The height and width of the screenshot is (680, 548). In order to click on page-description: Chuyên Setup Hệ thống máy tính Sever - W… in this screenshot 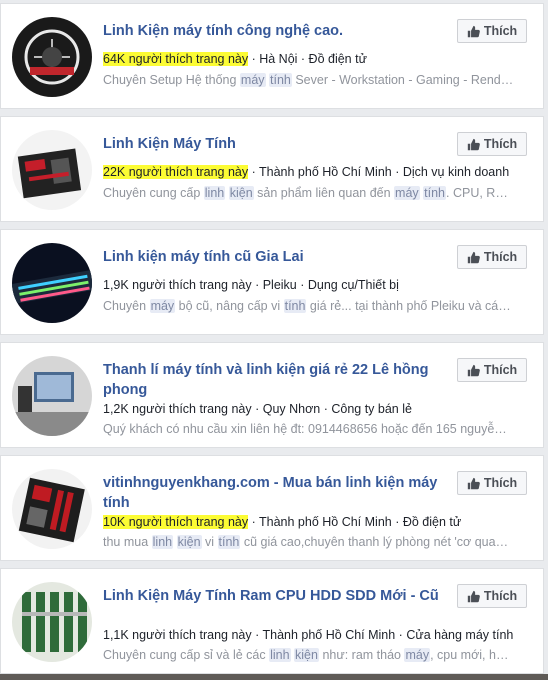, I will do `click(318, 80)`.